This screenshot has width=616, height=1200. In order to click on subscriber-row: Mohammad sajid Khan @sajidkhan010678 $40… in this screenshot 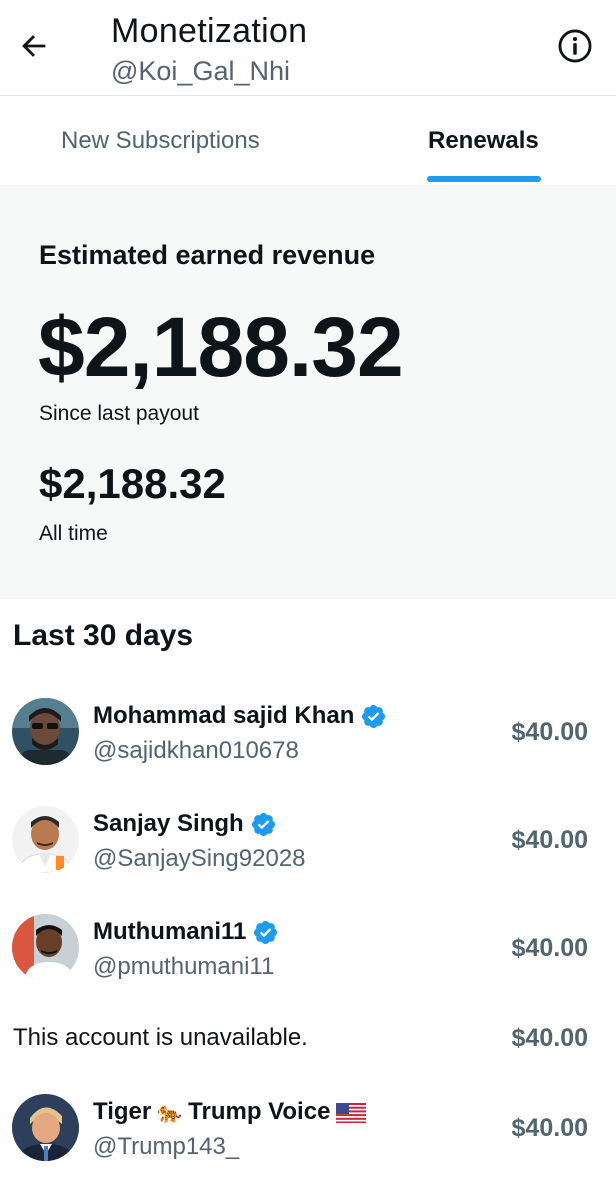, I will do `click(308, 732)`.